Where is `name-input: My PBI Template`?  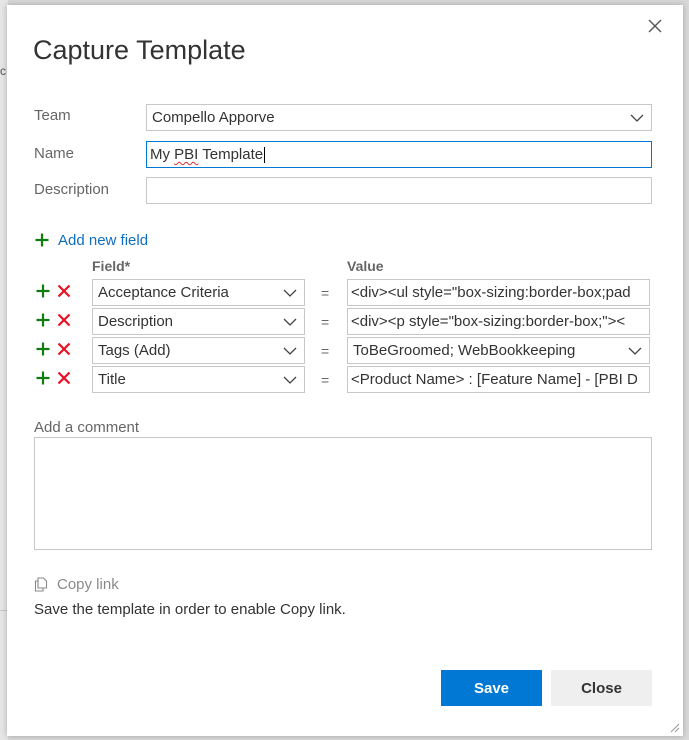
name-input: My PBI Template is located at coordinates (399, 154).